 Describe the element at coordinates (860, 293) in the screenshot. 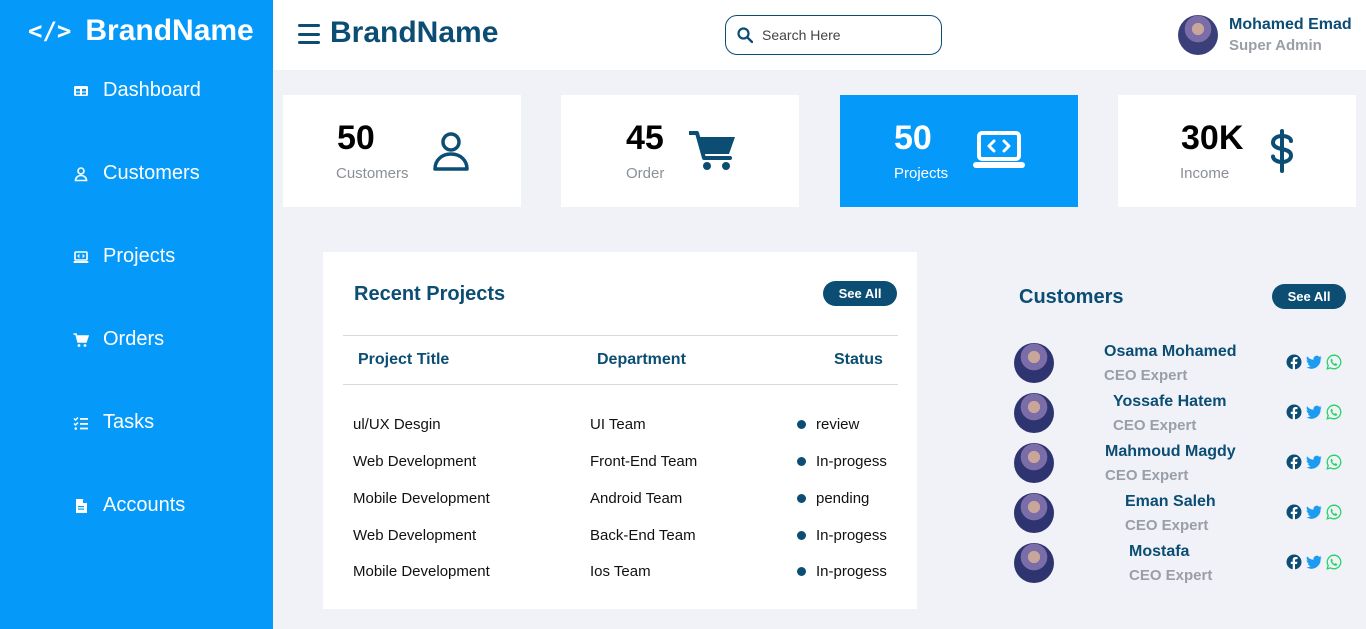

I see `see-all-projects-button: See All` at that location.